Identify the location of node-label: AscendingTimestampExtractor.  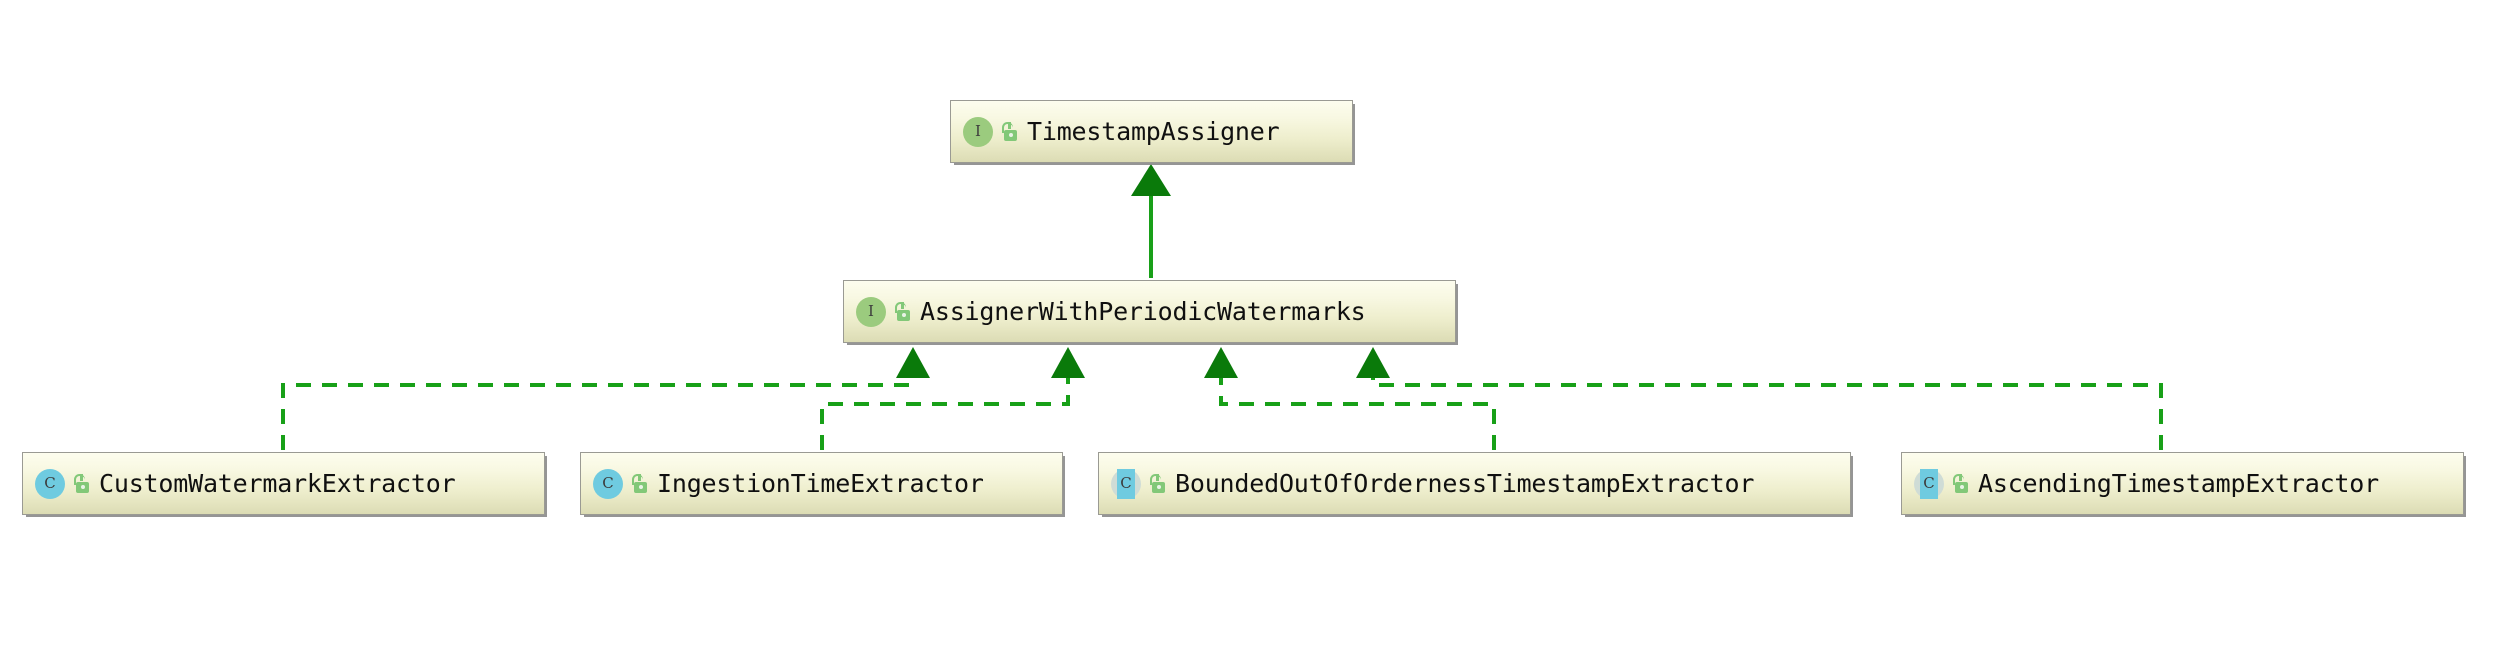
(2178, 483).